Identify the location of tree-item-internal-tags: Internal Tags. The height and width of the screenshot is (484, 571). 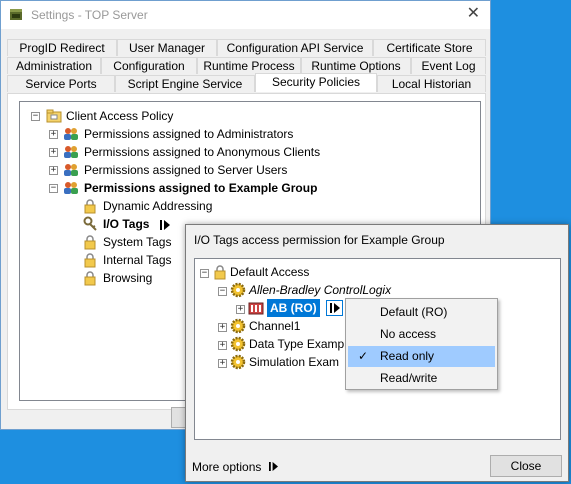
(137, 260).